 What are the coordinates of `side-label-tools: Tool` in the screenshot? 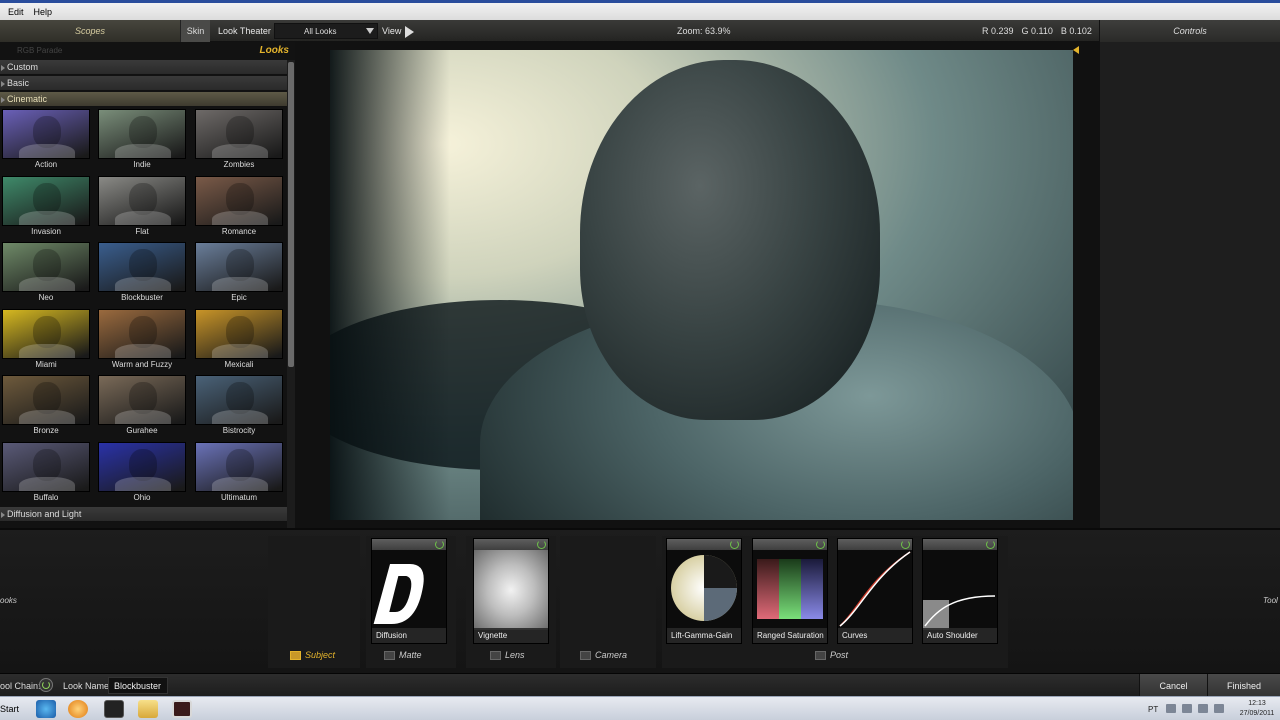 It's located at (1270, 600).